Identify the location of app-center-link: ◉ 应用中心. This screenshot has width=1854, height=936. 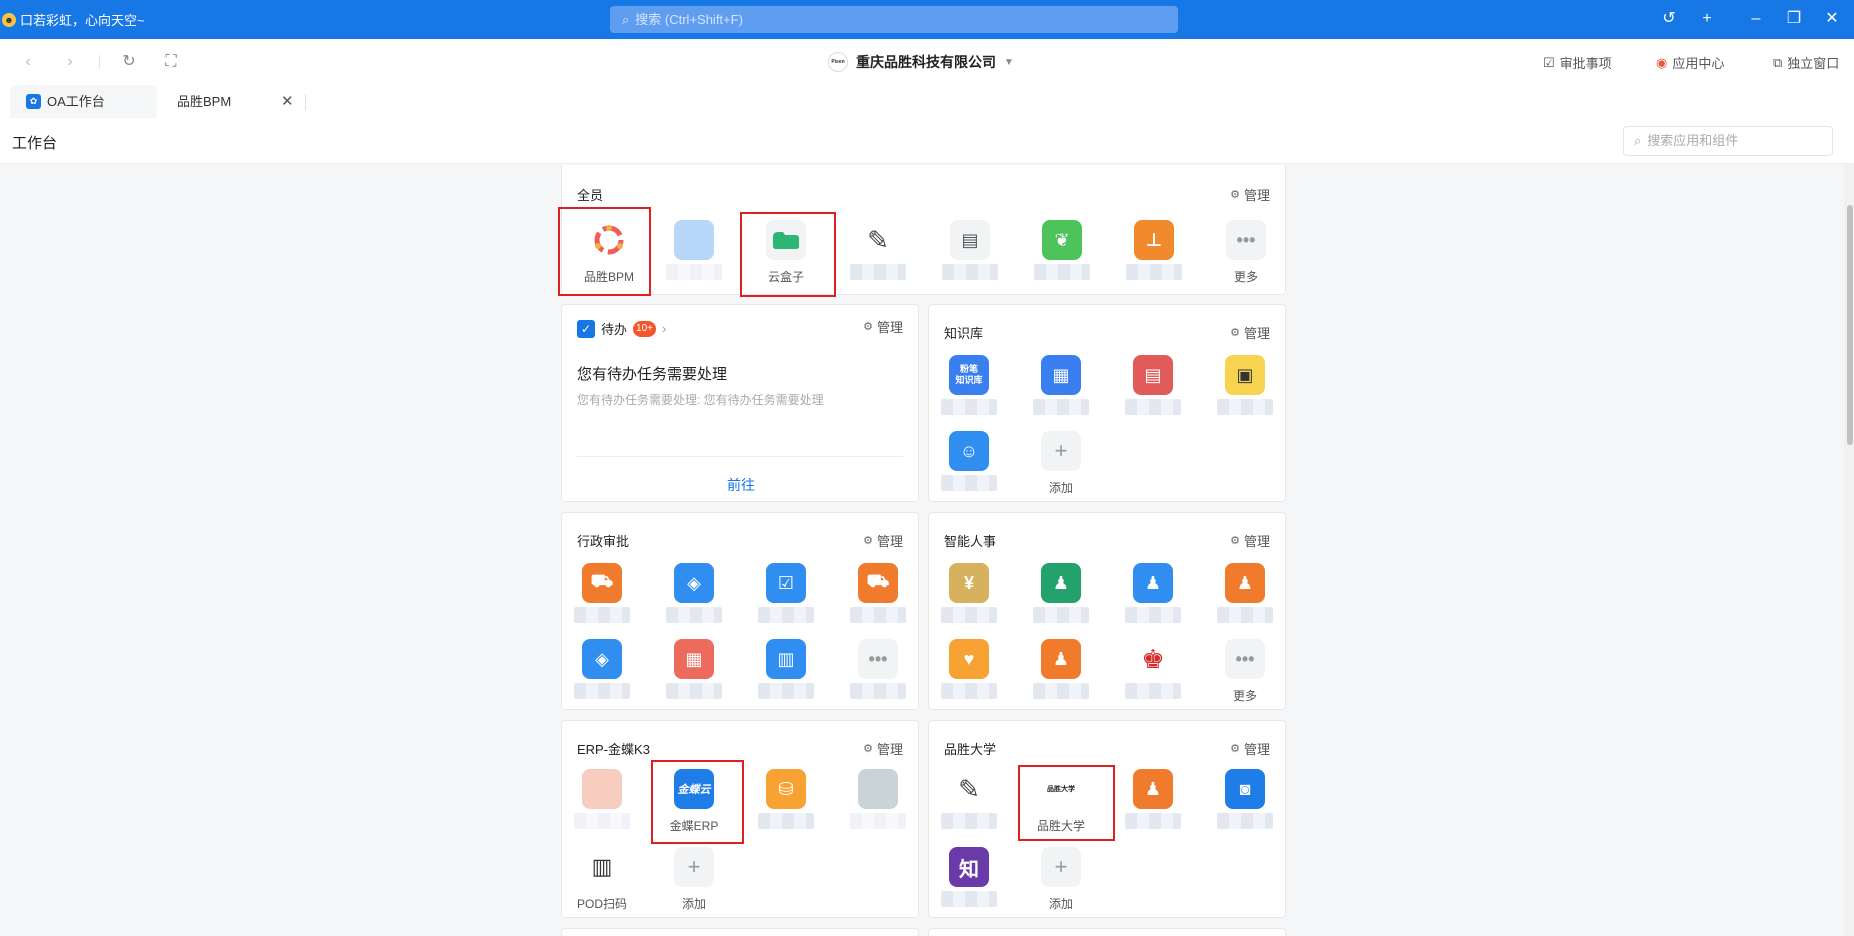
(1690, 62).